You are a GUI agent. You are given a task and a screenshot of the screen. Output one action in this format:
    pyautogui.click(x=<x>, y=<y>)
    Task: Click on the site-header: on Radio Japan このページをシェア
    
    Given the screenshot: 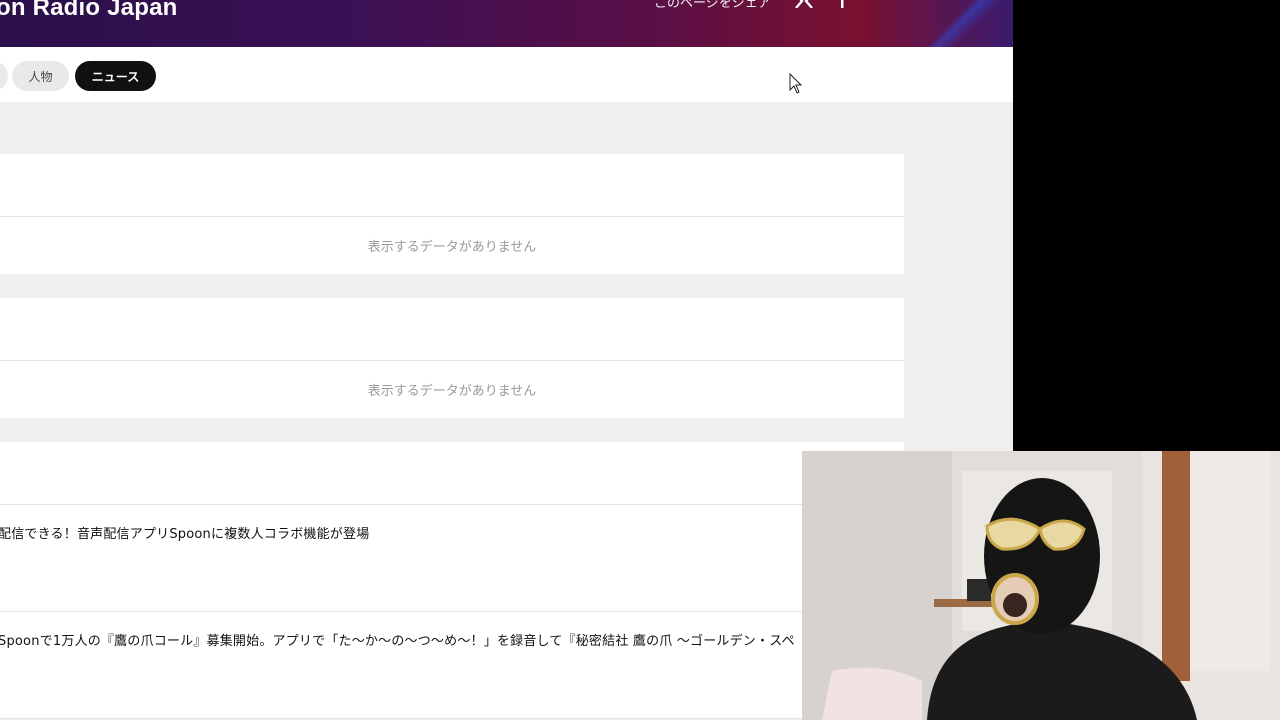 What is the action you would take?
    pyautogui.click(x=506, y=23)
    